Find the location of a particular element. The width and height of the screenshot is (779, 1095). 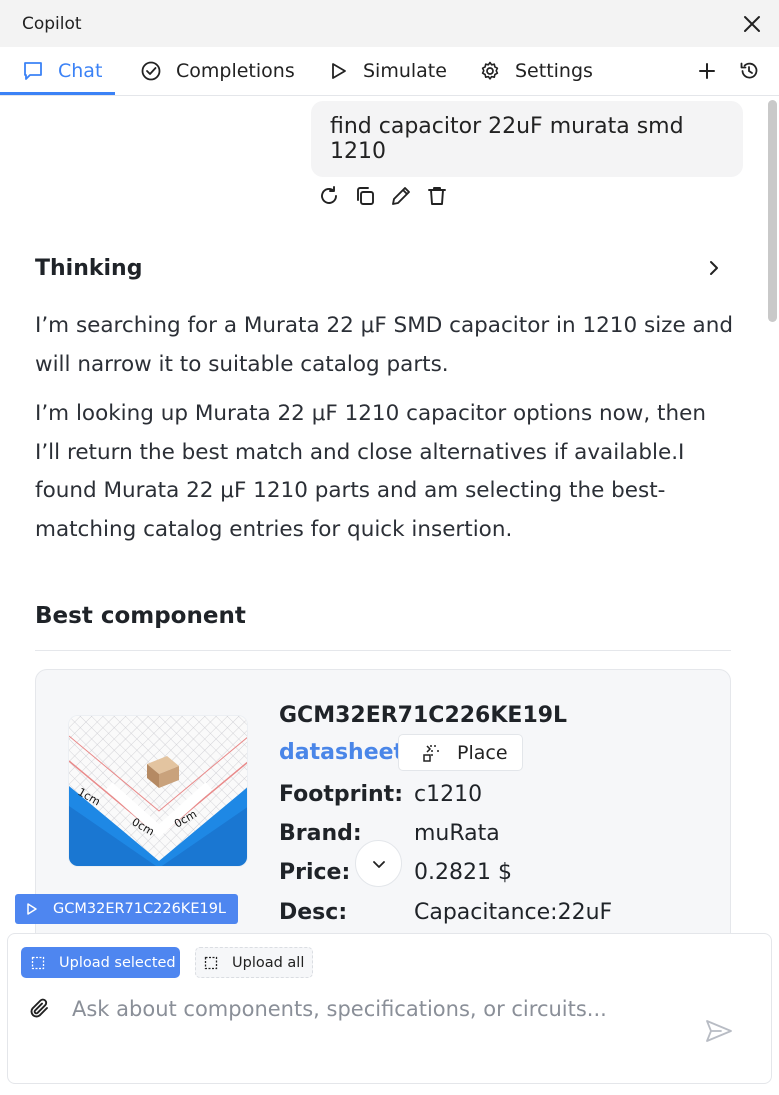

chat-composer: Upload selected Upload all is located at coordinates (389, 1008).